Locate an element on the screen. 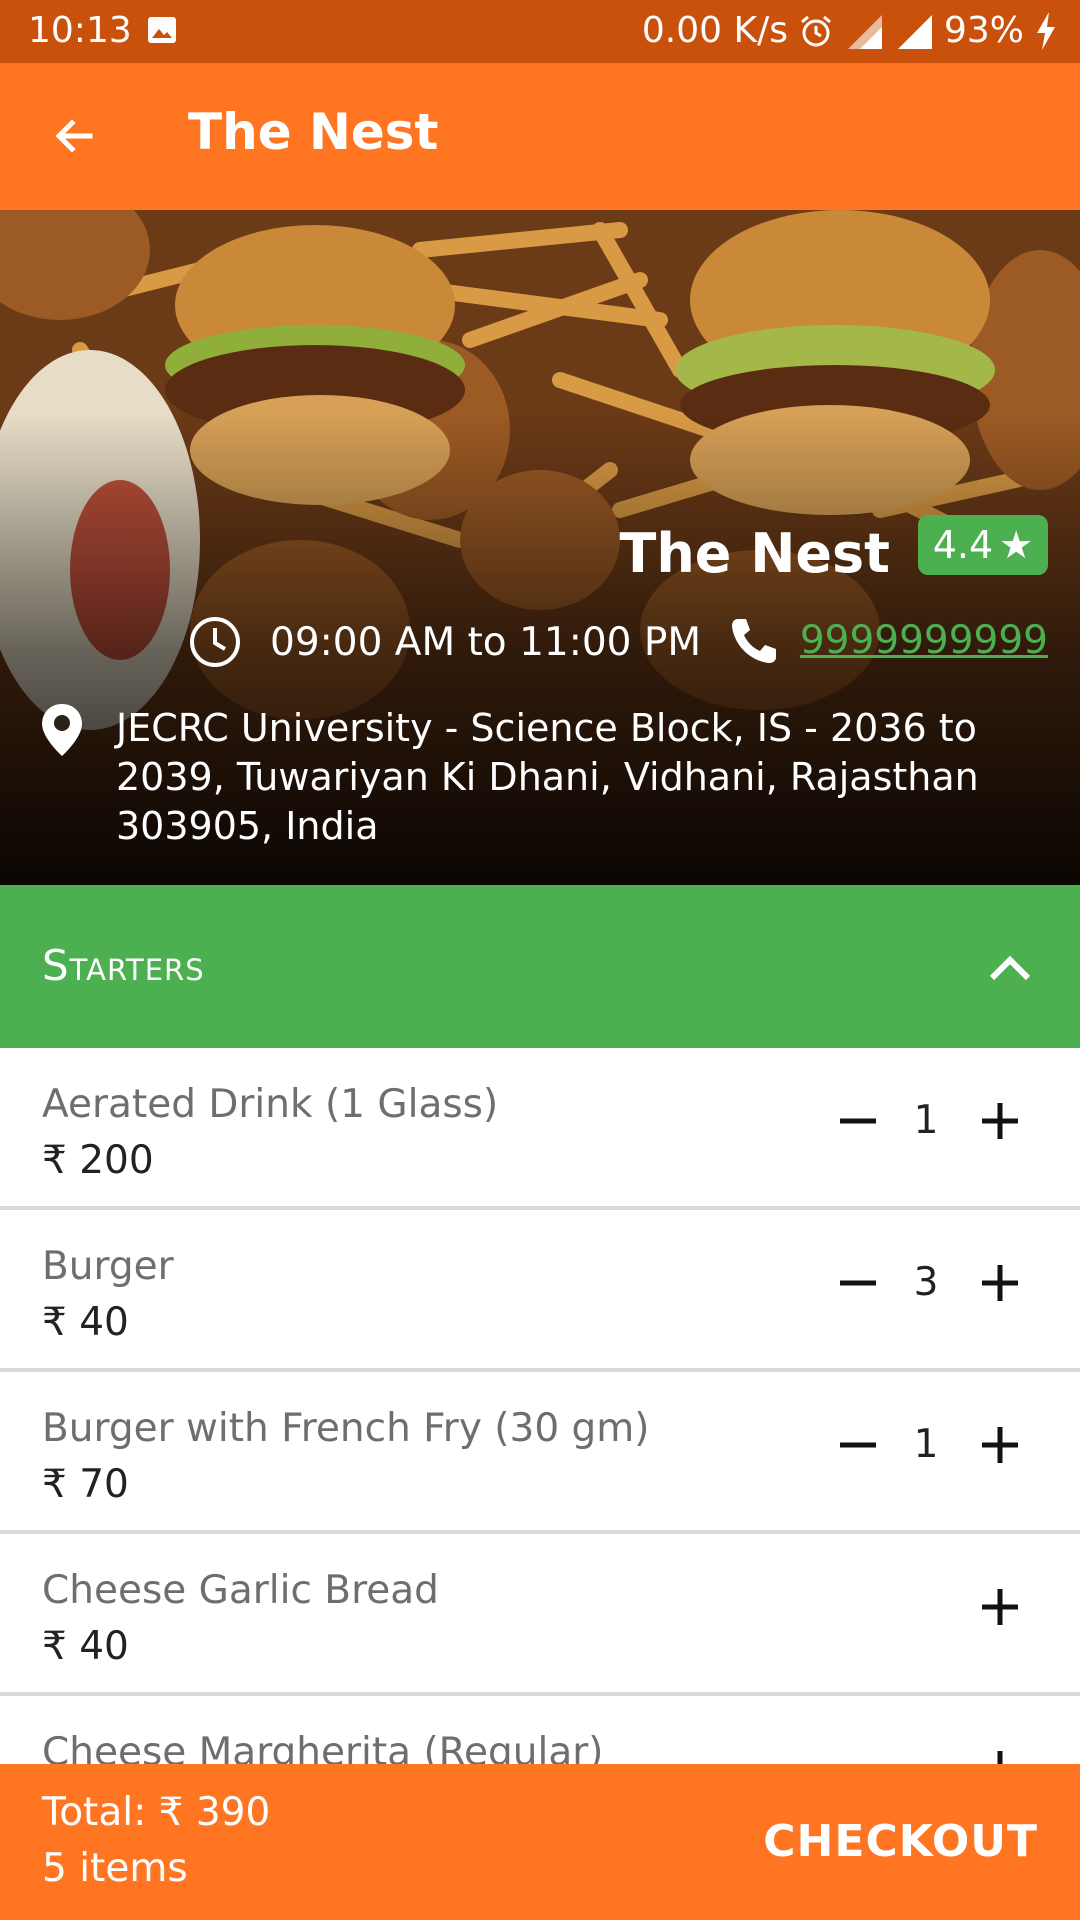  add-button is located at coordinates (1000, 1607).